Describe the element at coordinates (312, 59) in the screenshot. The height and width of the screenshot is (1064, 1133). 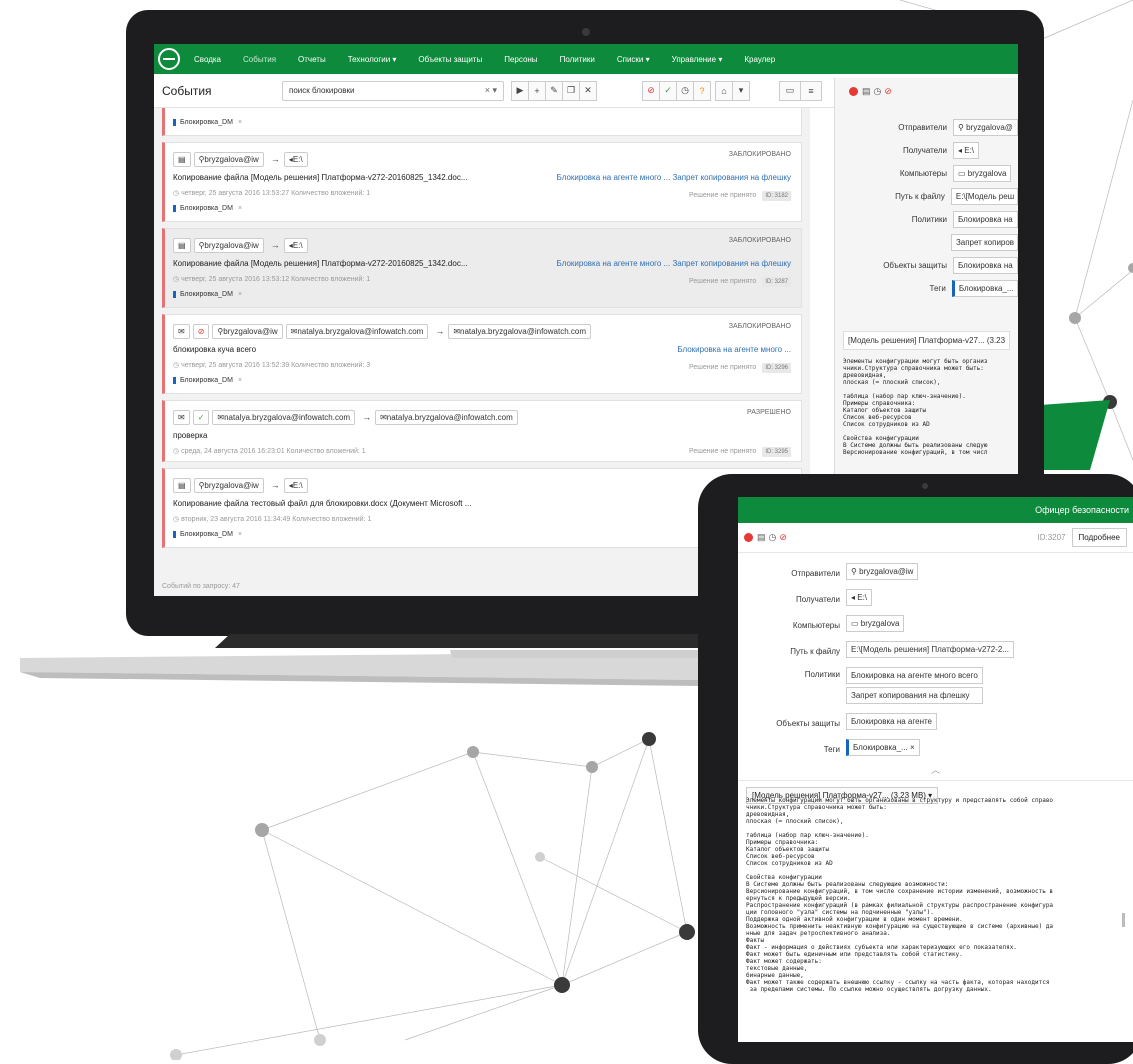
I see `nav-item-reports: Отчеты` at that location.